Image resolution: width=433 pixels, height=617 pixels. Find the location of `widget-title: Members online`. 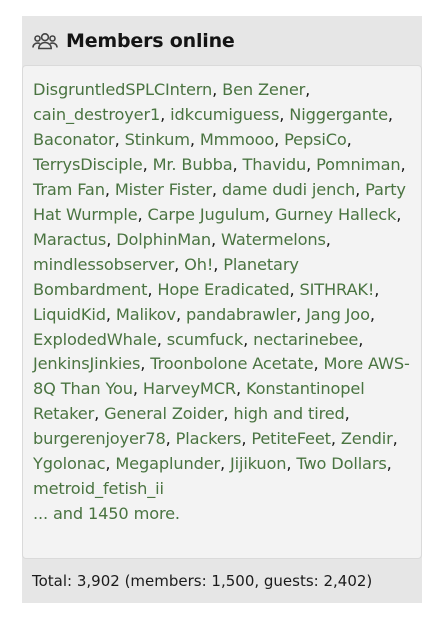

widget-title: Members online is located at coordinates (150, 40).